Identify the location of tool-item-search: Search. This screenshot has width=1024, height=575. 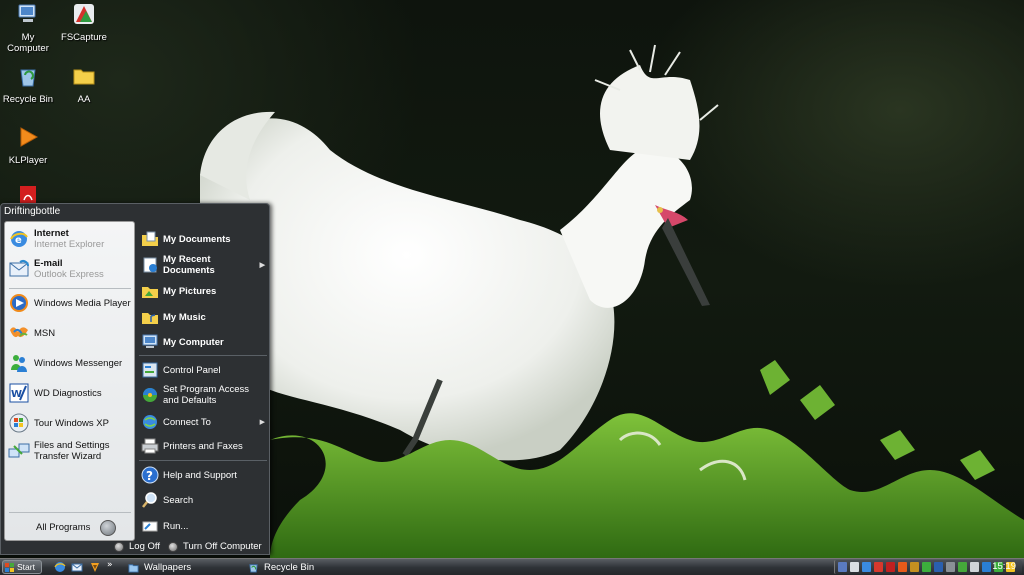
(204, 500).